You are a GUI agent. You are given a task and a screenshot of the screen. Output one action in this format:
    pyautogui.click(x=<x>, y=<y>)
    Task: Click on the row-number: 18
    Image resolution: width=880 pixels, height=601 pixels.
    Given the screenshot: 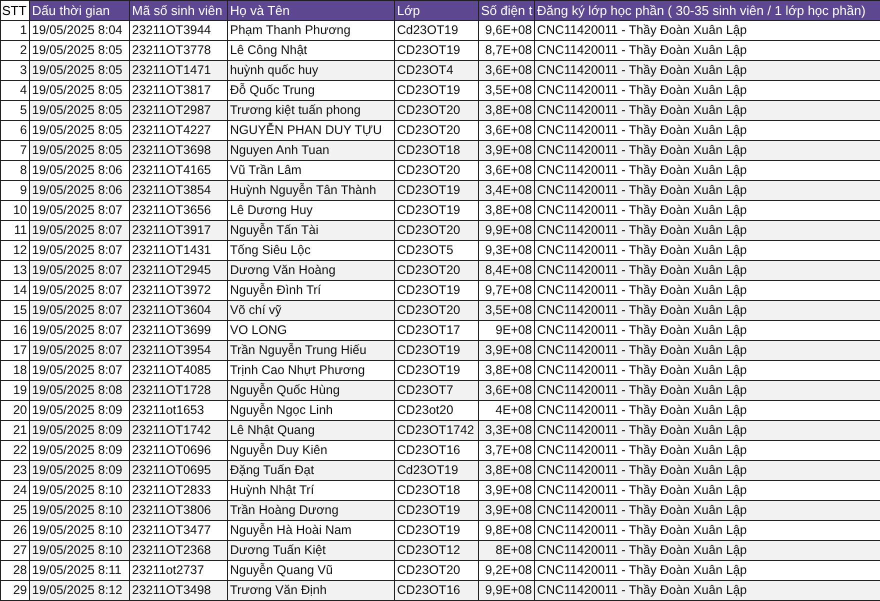 What is the action you would take?
    pyautogui.click(x=15, y=370)
    